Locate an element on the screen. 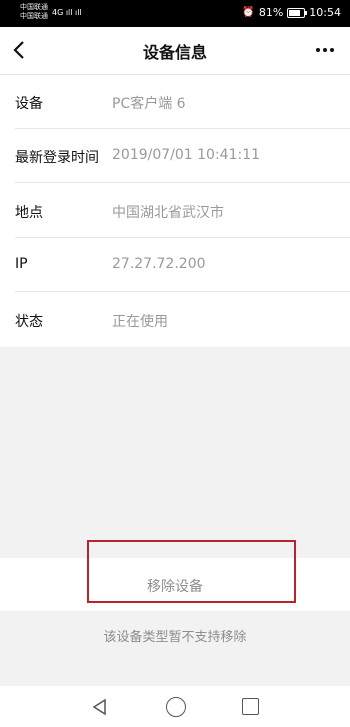 This screenshot has width=350, height=727. page-title: 设备信息 is located at coordinates (174, 52).